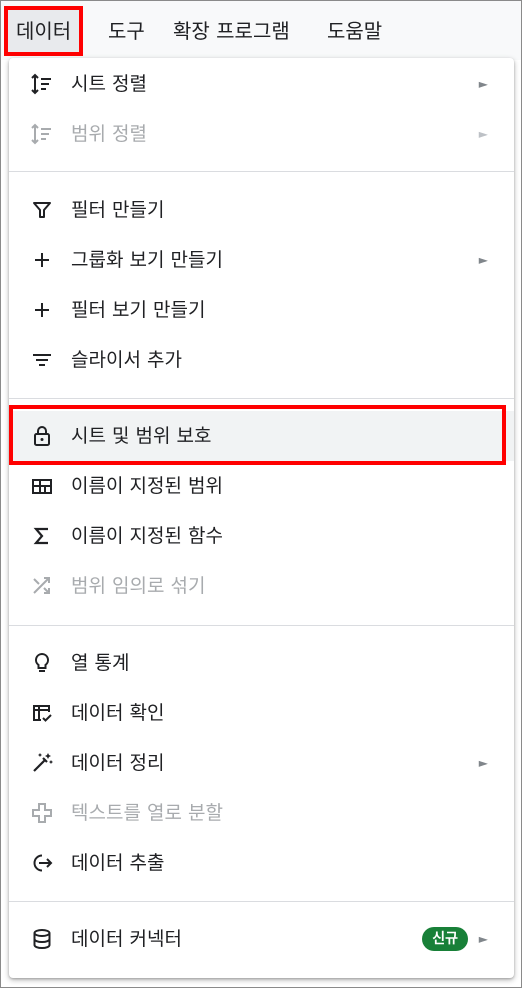 The height and width of the screenshot is (988, 522). Describe the element at coordinates (261, 713) in the screenshot. I see `menu-item-data-validation: 데이터 확인` at that location.